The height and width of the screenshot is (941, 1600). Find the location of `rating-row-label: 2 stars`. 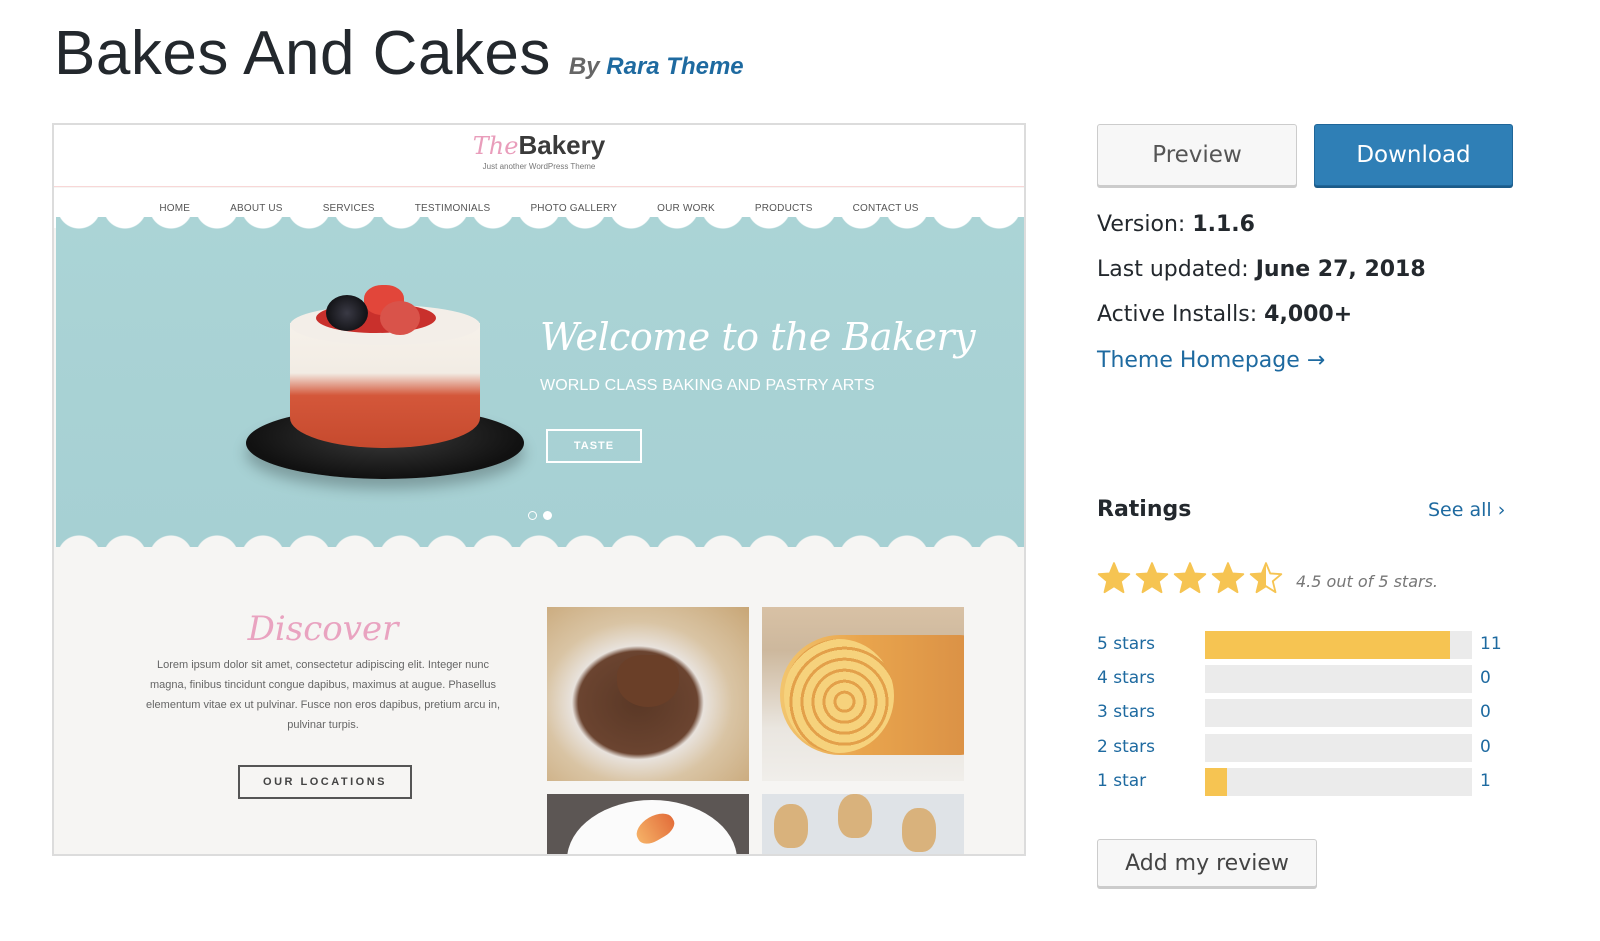

rating-row-label: 2 stars is located at coordinates (1126, 747).